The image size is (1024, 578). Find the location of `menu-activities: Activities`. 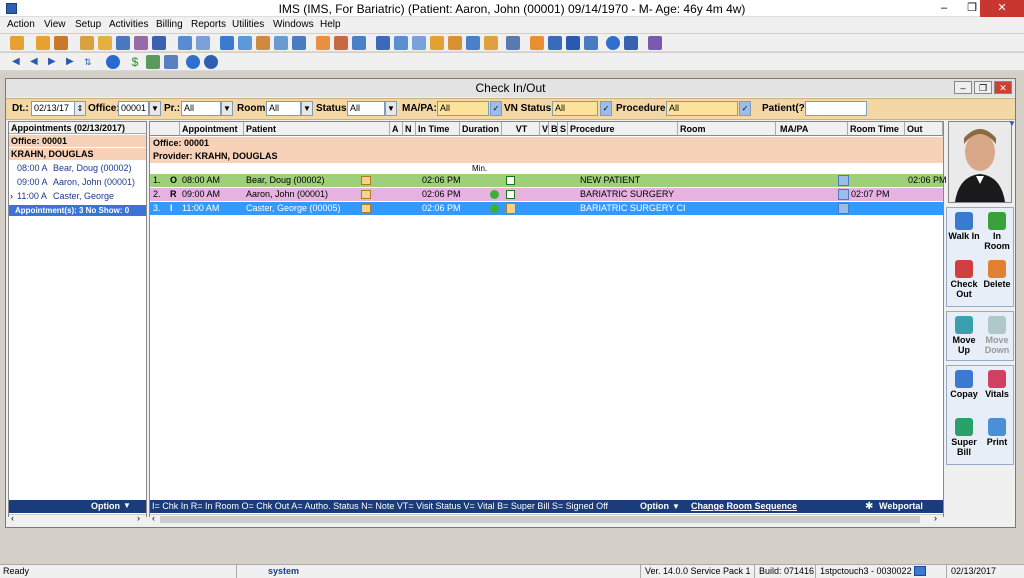

menu-activities: Activities is located at coordinates (128, 25).